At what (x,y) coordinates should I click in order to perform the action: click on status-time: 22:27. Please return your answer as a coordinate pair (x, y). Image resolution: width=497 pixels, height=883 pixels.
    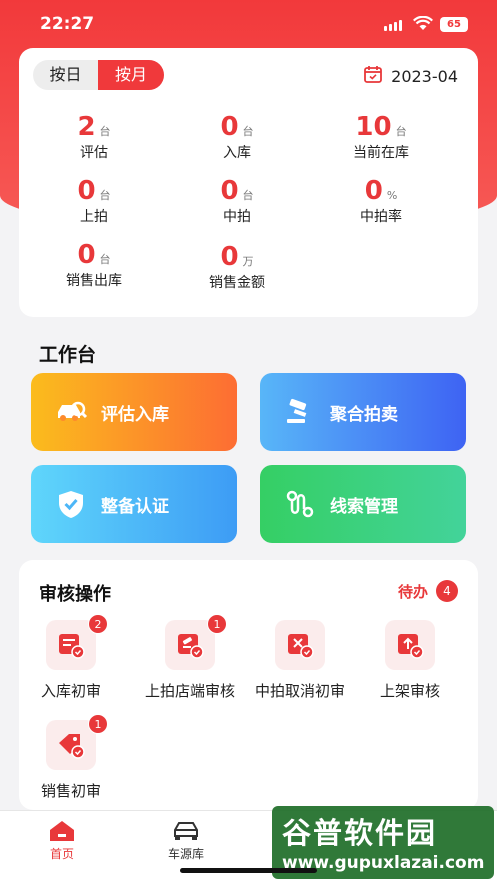
    Looking at the image, I should click on (67, 24).